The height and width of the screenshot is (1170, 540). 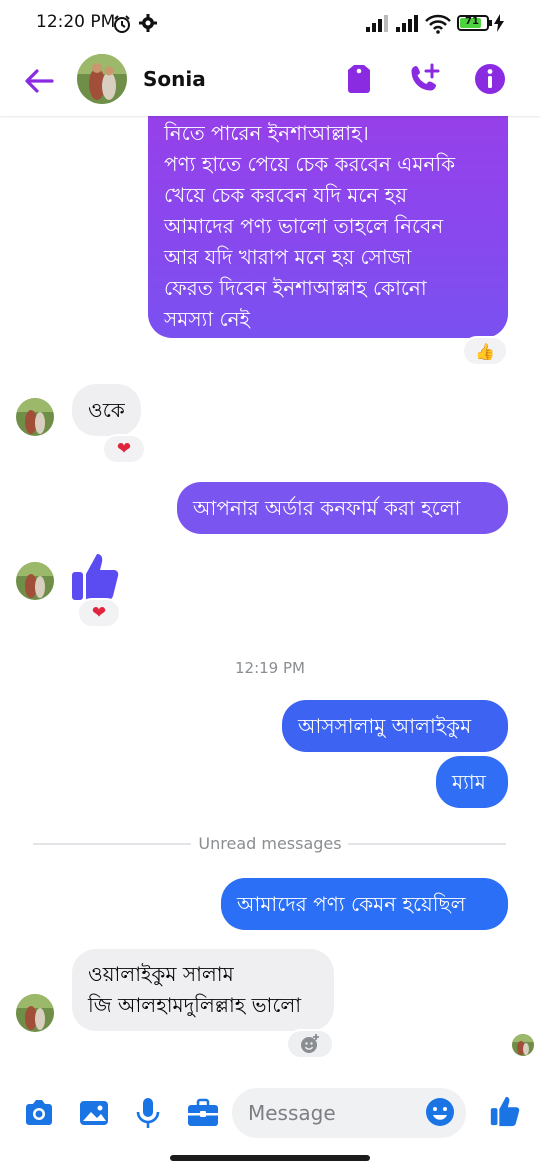 I want to click on gallery-icon, so click(x=94, y=1113).